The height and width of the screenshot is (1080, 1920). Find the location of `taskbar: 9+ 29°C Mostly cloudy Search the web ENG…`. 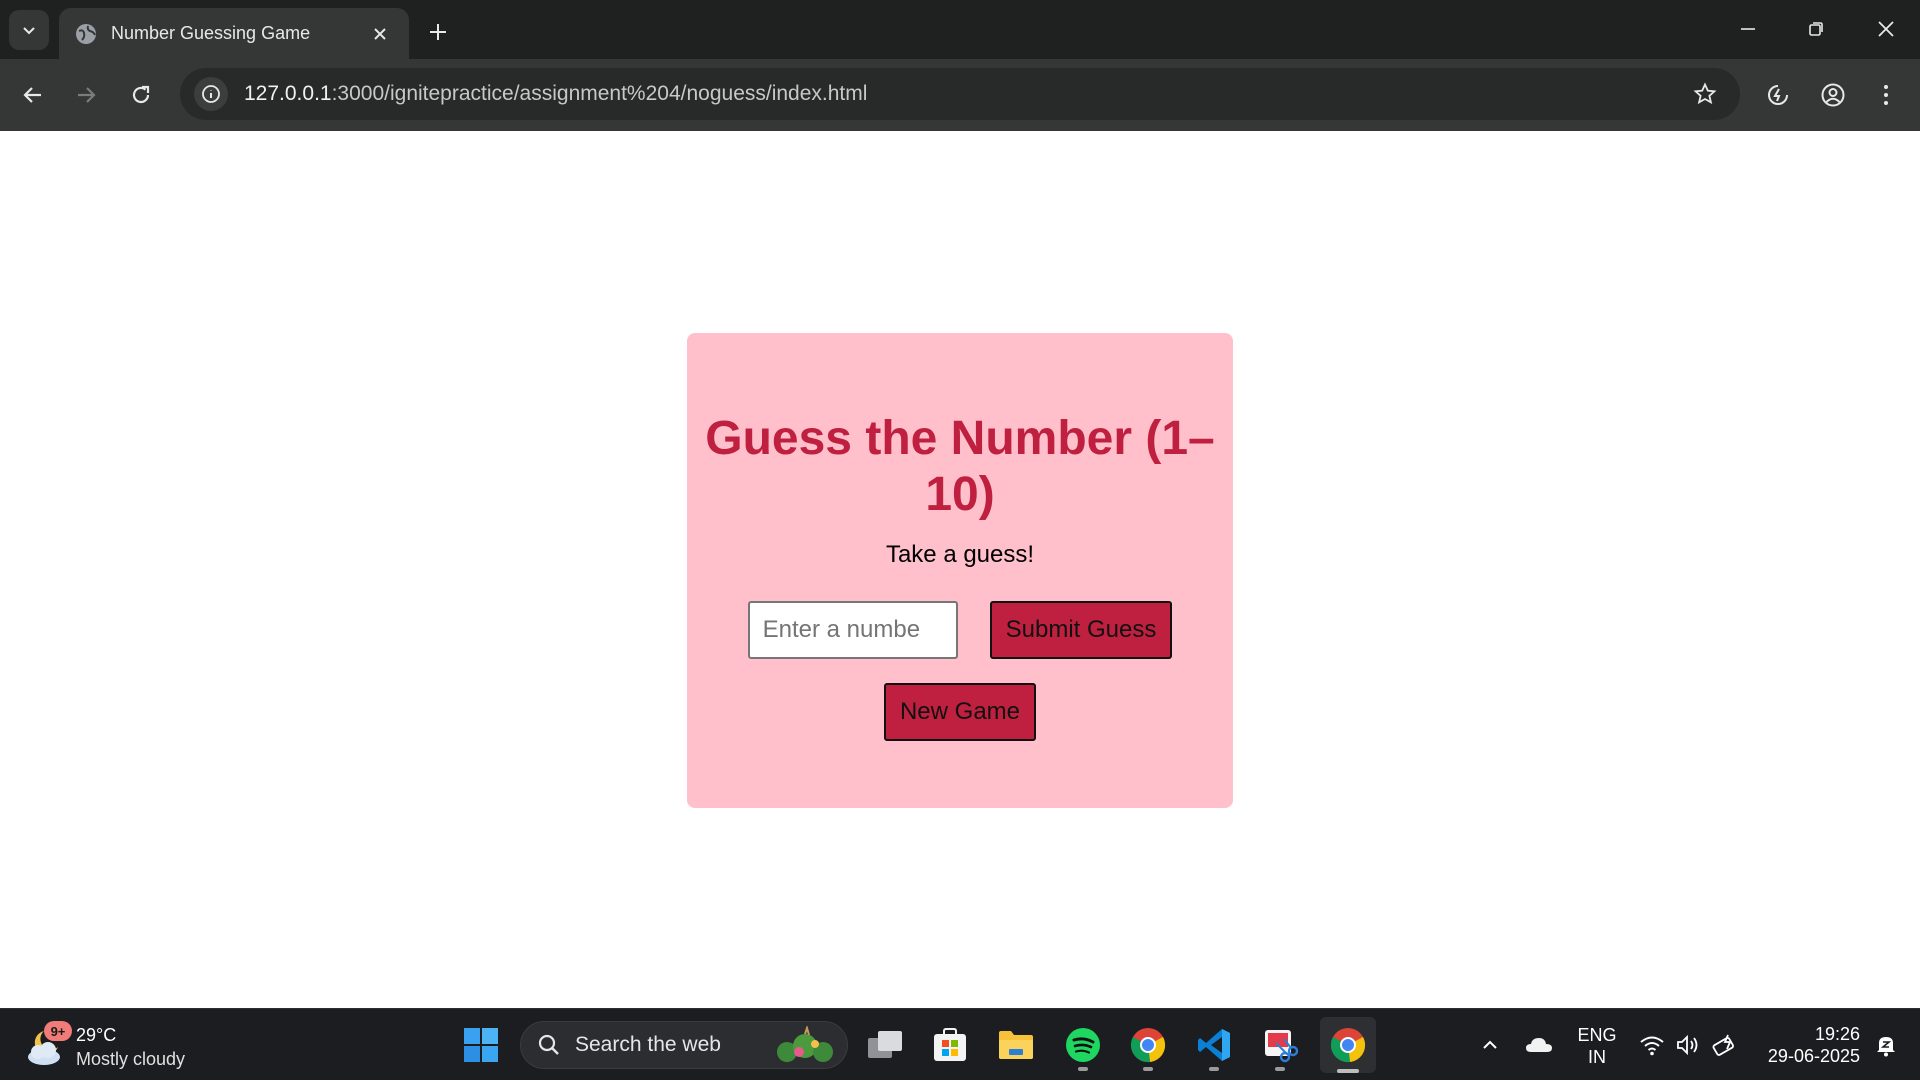

taskbar: 9+ 29°C Mostly cloudy Search the web ENG… is located at coordinates (960, 1044).